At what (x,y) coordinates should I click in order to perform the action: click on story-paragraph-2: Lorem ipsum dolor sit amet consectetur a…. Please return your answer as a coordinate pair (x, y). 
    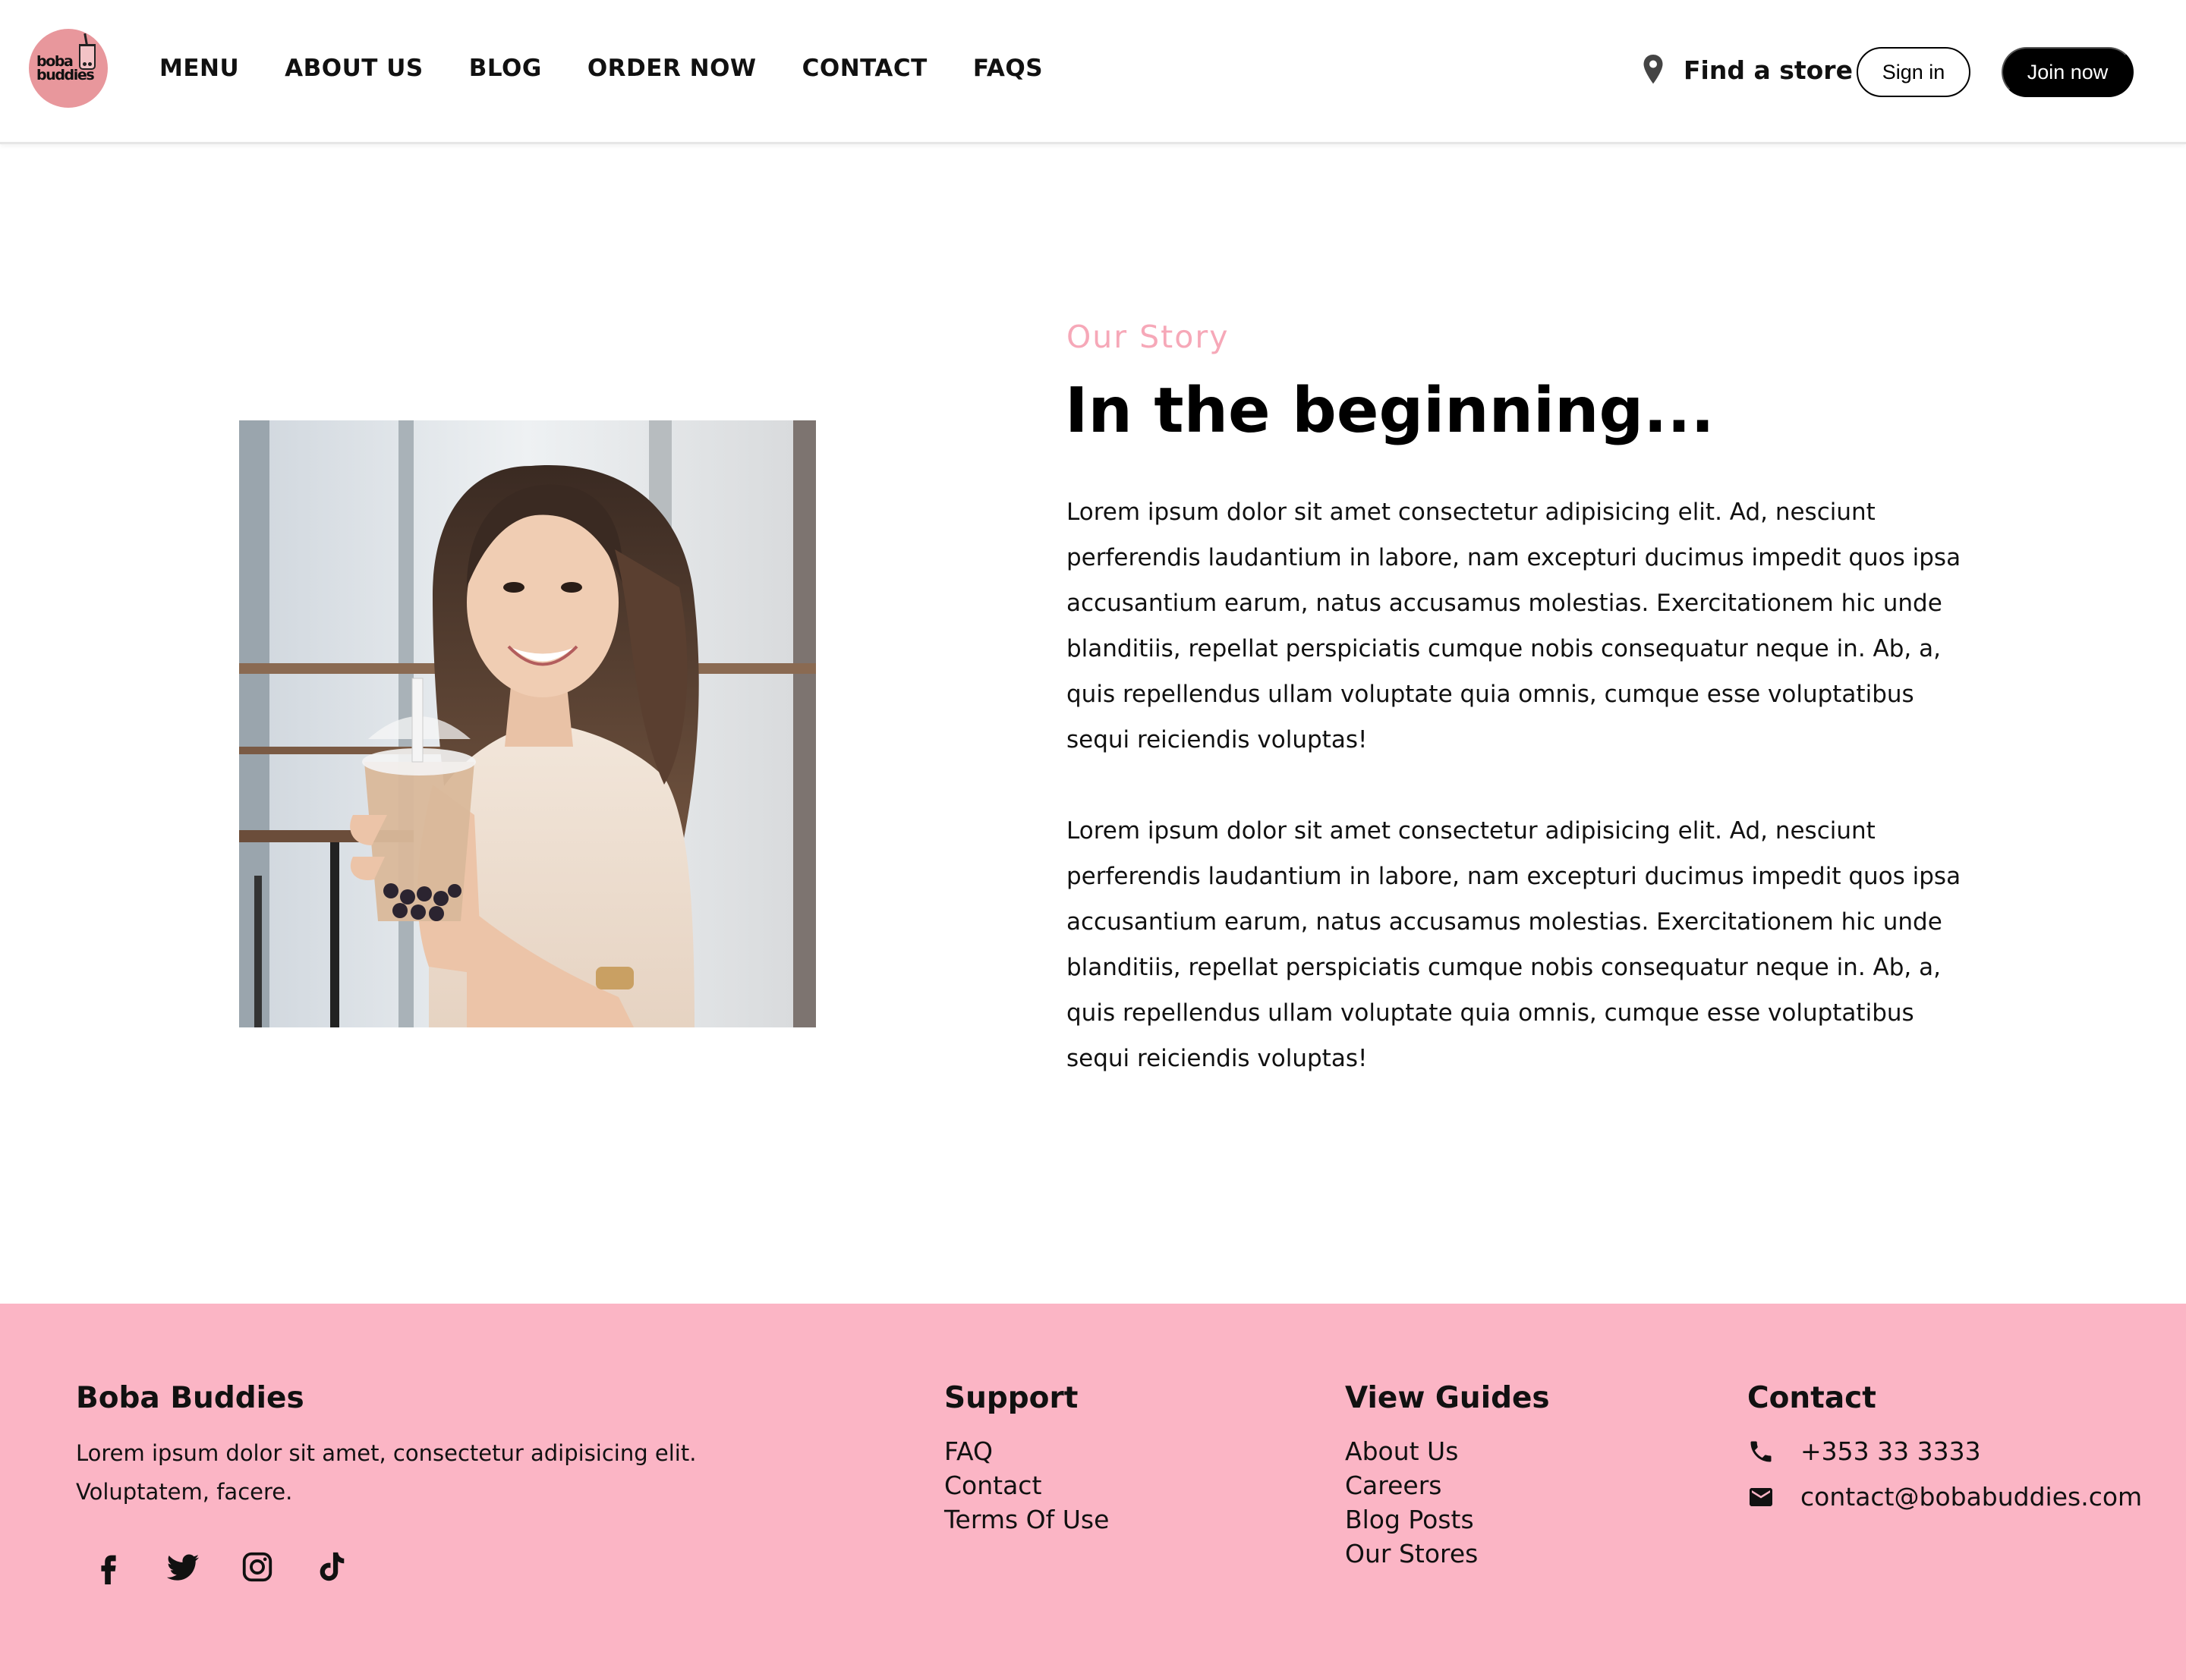
    Looking at the image, I should click on (1513, 944).